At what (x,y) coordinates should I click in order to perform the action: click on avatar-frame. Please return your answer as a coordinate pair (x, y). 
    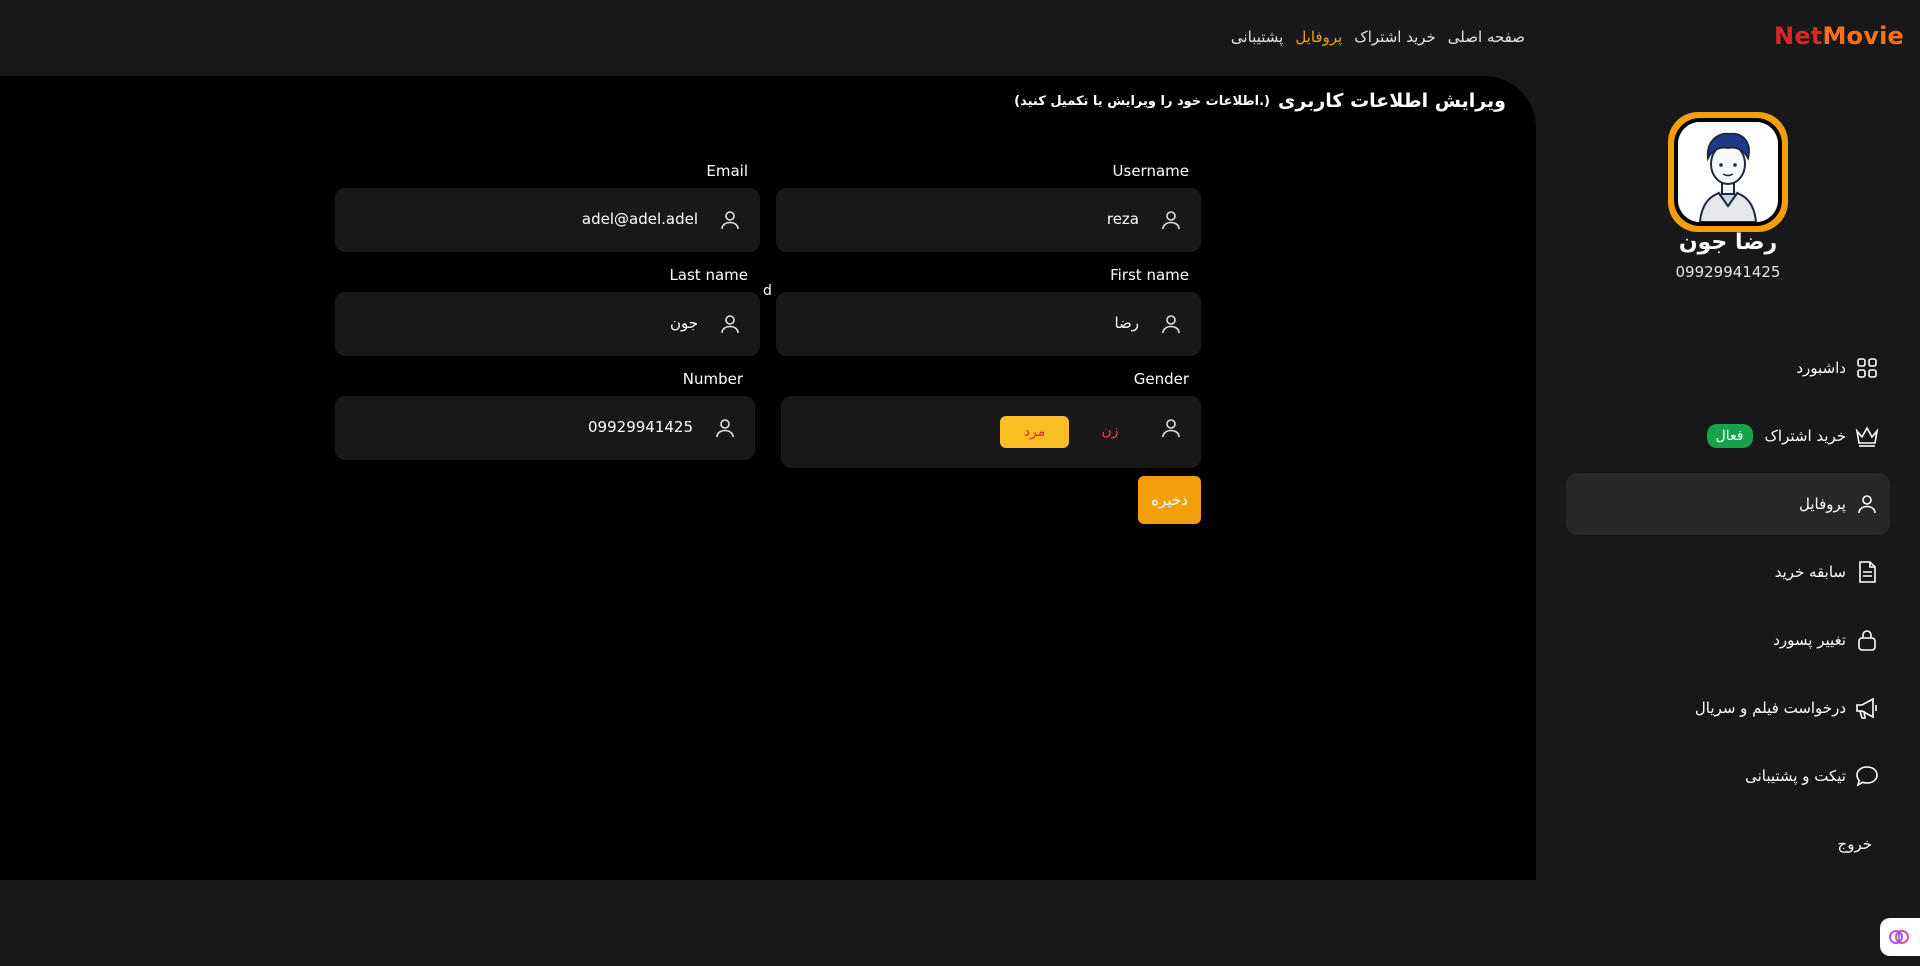
    Looking at the image, I should click on (1728, 172).